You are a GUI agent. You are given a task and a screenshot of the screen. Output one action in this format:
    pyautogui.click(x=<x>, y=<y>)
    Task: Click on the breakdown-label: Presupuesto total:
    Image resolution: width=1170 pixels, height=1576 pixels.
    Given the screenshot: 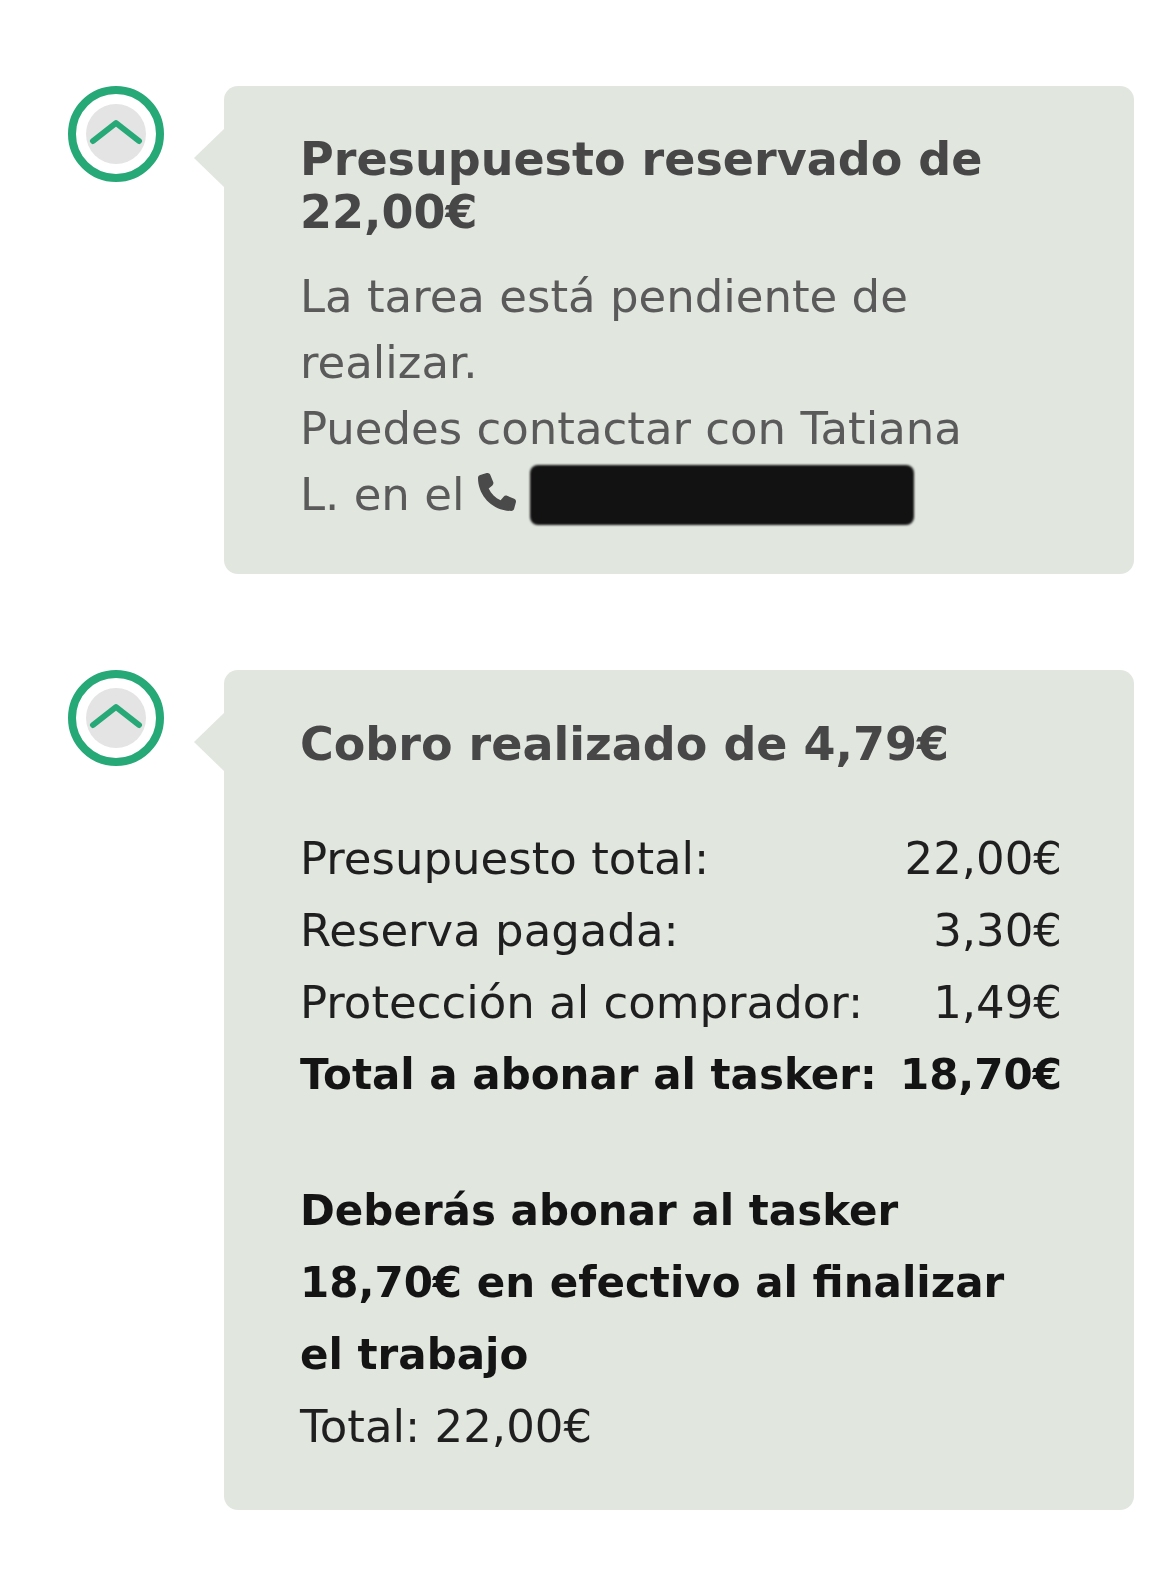 What is the action you would take?
    pyautogui.click(x=505, y=859)
    